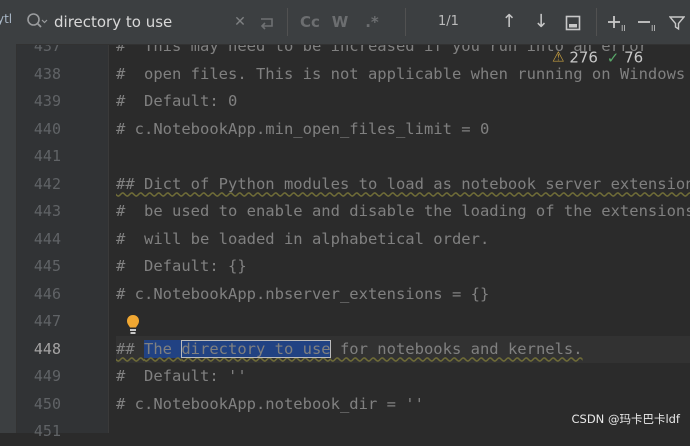 This screenshot has width=690, height=446. Describe the element at coordinates (403, 240) in the screenshot. I see `code-line: # will be loaded in alphabetical order.` at that location.